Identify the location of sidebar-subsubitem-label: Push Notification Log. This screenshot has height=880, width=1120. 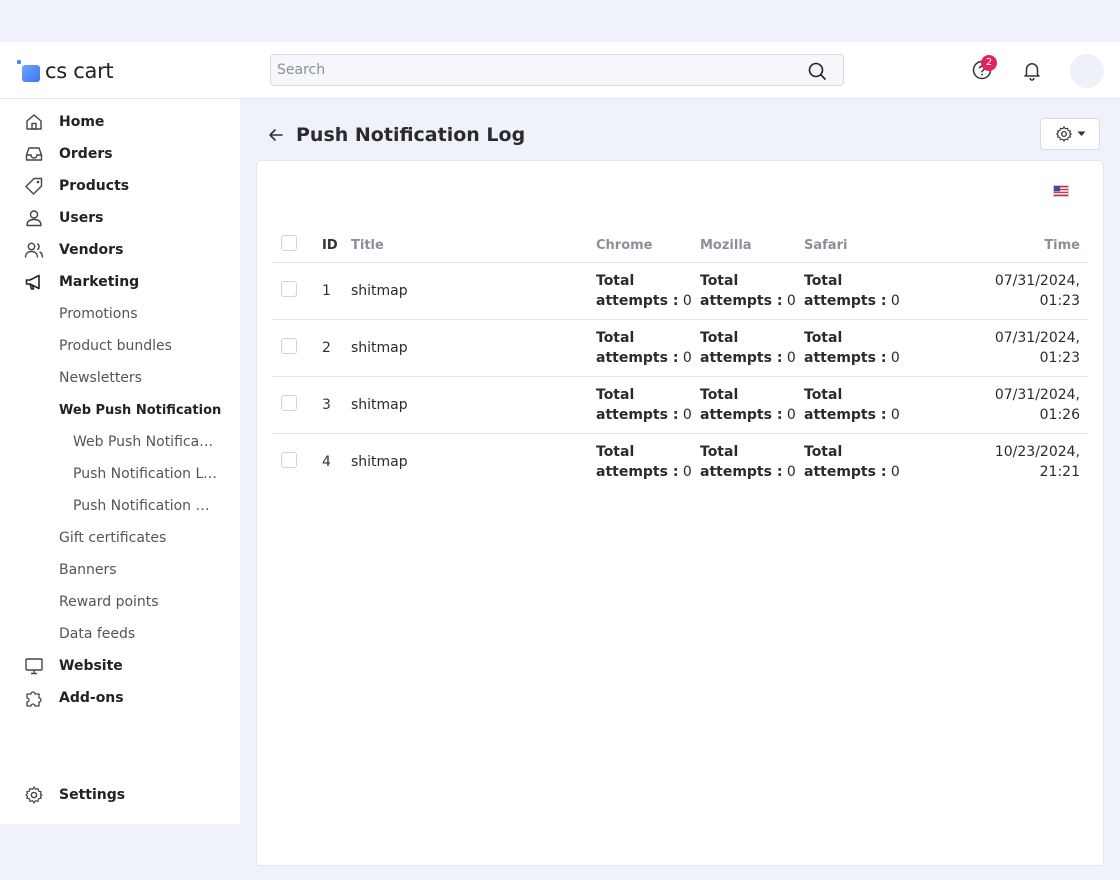
(145, 474).